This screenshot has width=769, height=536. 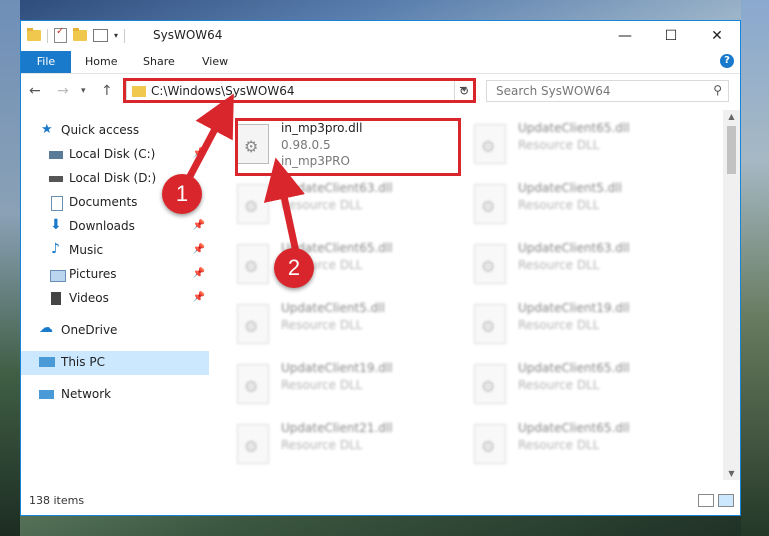 I want to click on step-1-badge: 1, so click(x=182, y=194).